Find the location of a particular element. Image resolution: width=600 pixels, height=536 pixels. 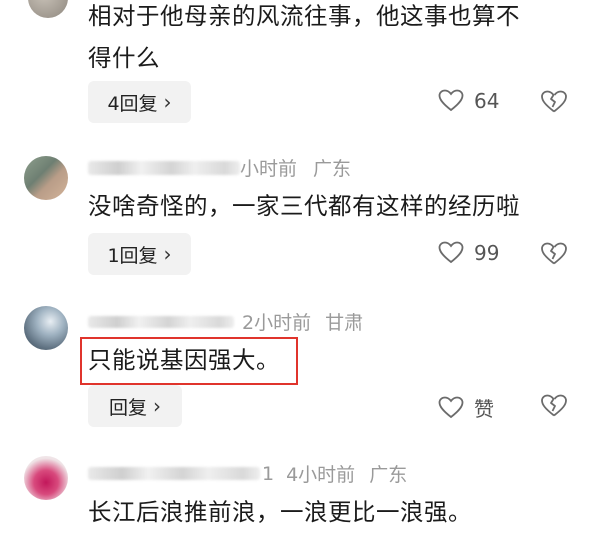

comment-time: 4小时前 is located at coordinates (321, 475).